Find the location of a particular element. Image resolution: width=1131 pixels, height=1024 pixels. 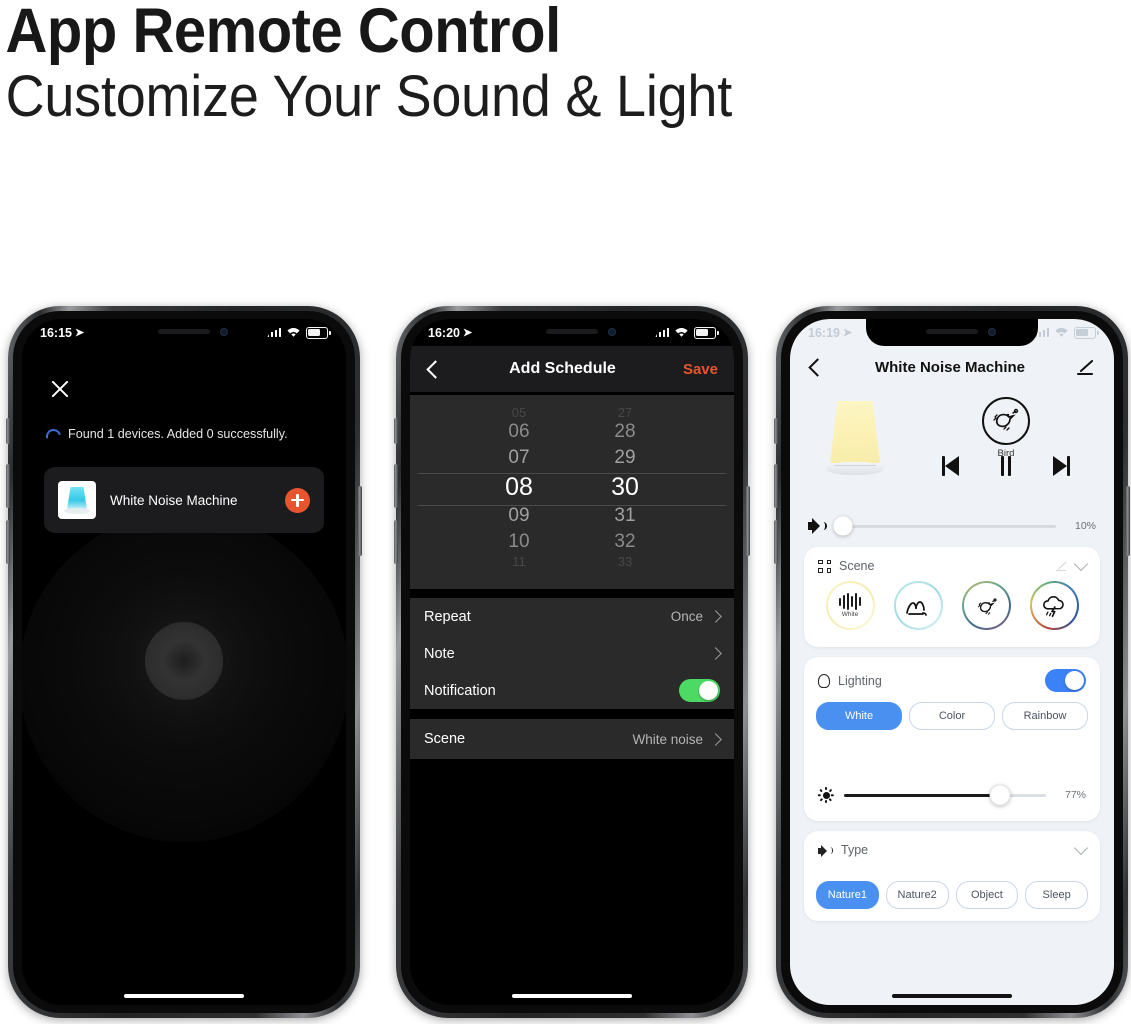

minute-column: 27 28 29 30 31 32 33 is located at coordinates (625, 487).